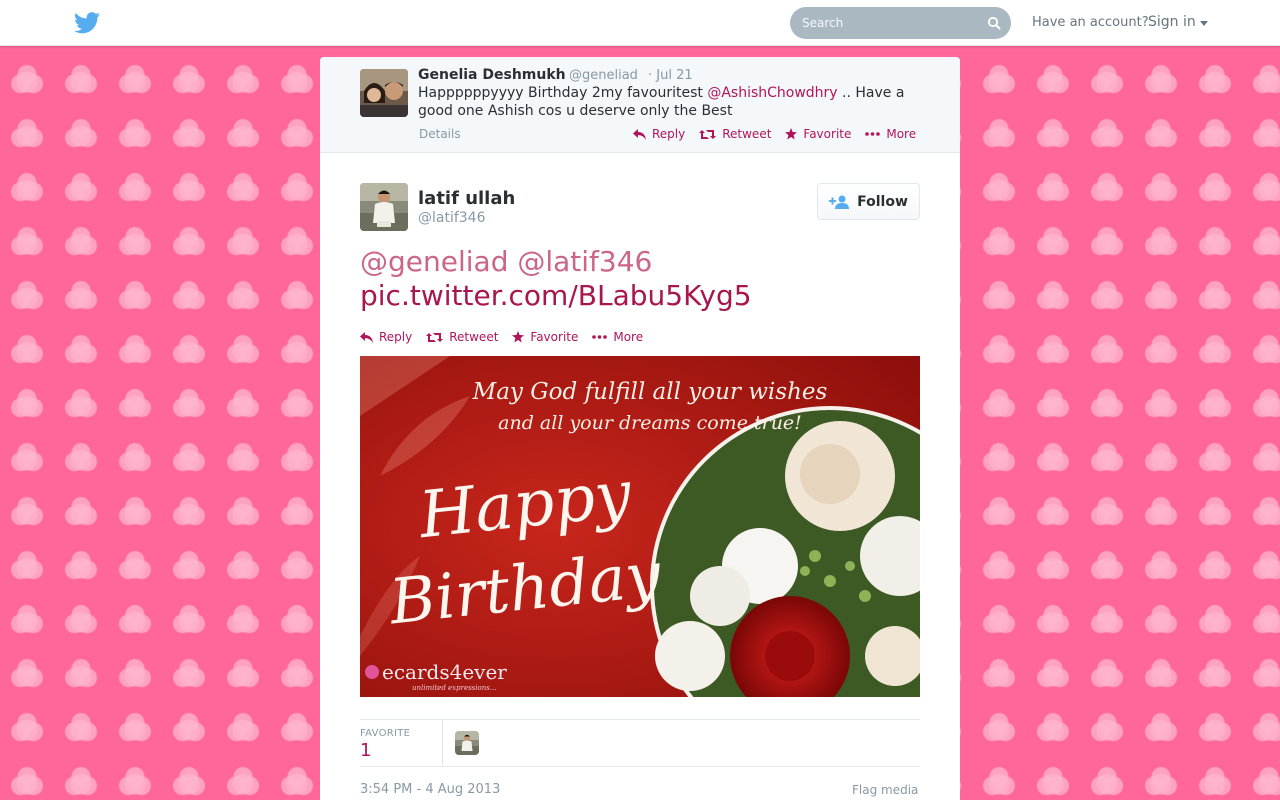  Describe the element at coordinates (442, 743) in the screenshot. I see `stats-divider` at that location.